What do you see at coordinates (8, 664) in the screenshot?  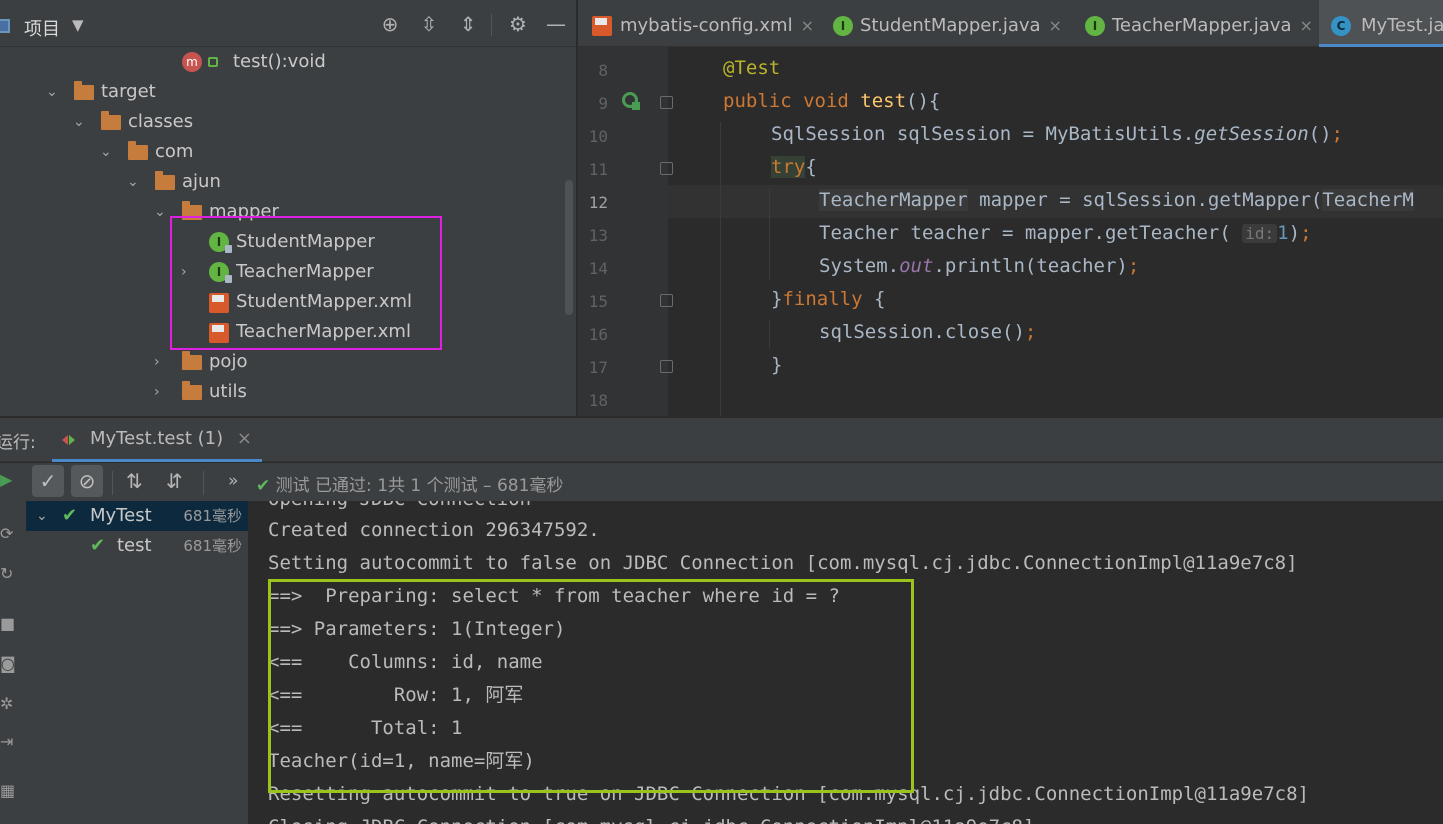 I see `camera-icon: ◙` at bounding box center [8, 664].